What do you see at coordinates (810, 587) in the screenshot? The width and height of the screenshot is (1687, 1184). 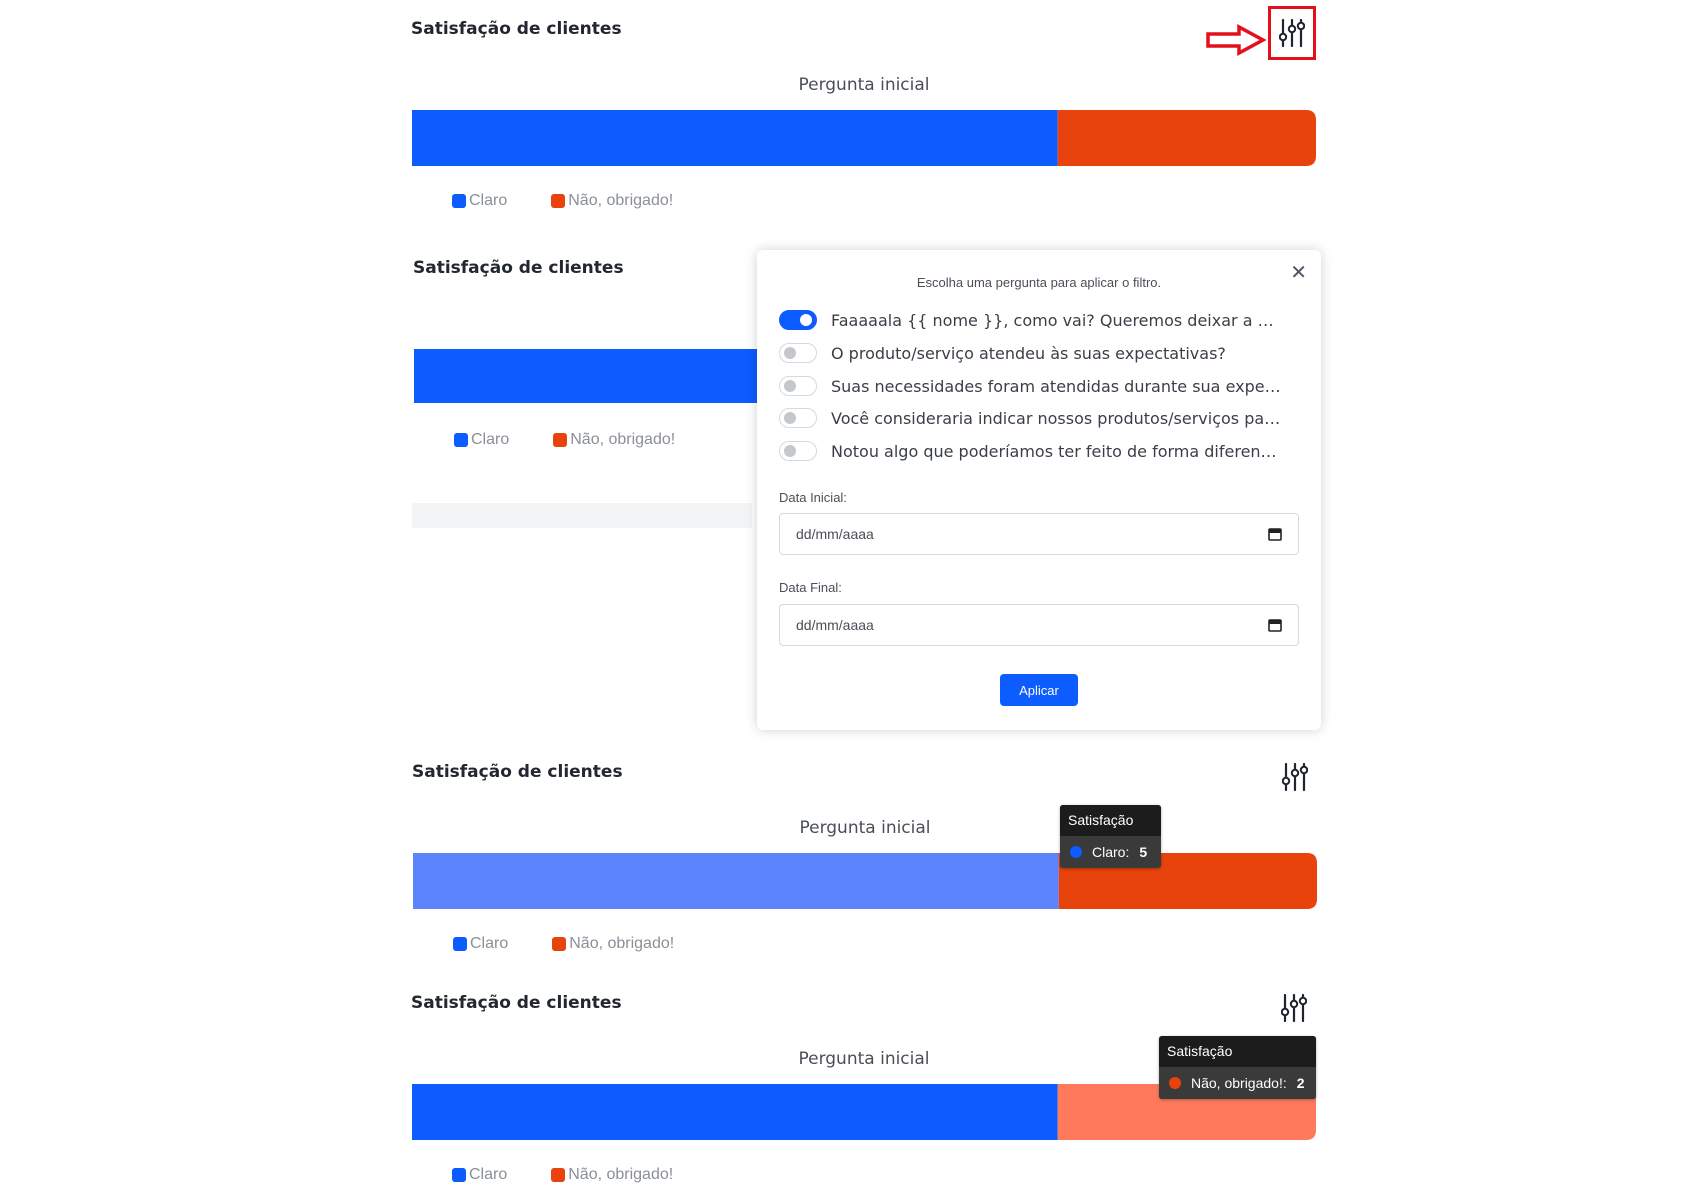 I see `end-date-label: Data Final:` at bounding box center [810, 587].